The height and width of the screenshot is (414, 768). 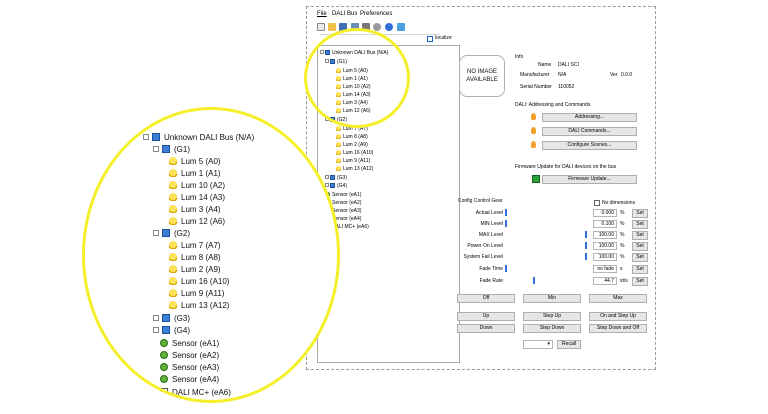 What do you see at coordinates (354, 169) in the screenshot?
I see `tree-item: Lum 13 (A12)` at bounding box center [354, 169].